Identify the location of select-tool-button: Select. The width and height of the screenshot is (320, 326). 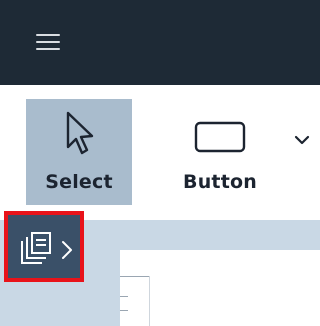
(79, 152).